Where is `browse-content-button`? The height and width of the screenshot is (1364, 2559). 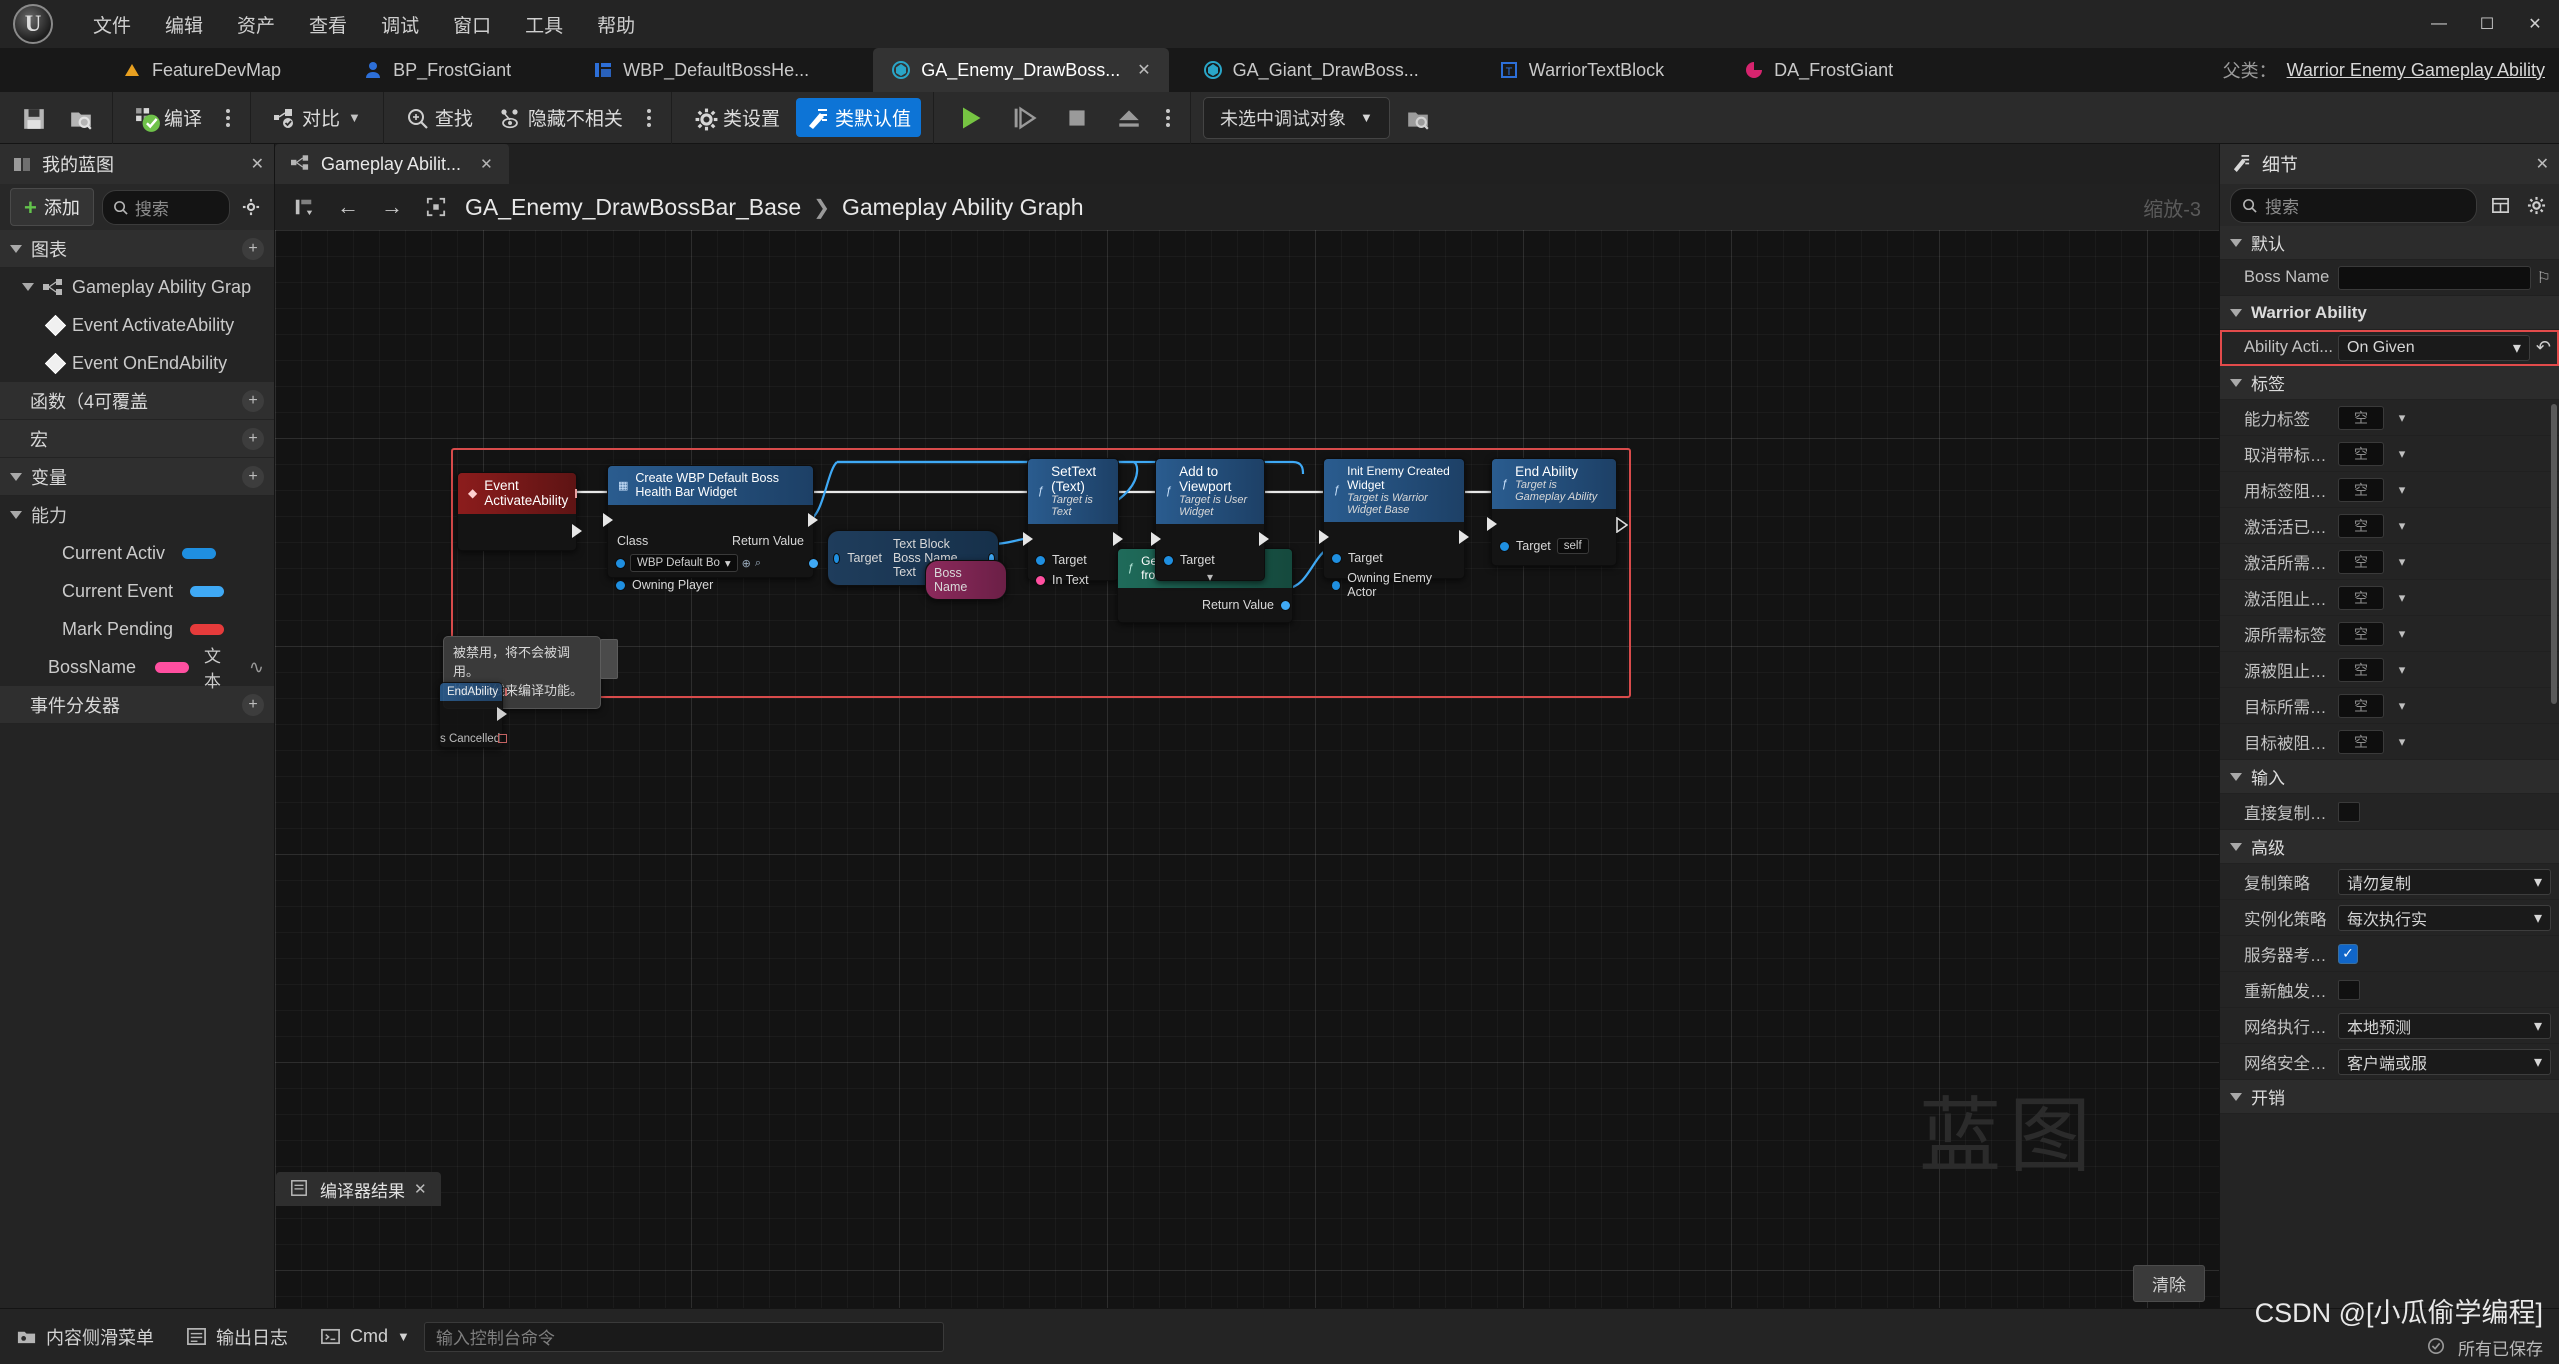 browse-content-button is located at coordinates (79, 117).